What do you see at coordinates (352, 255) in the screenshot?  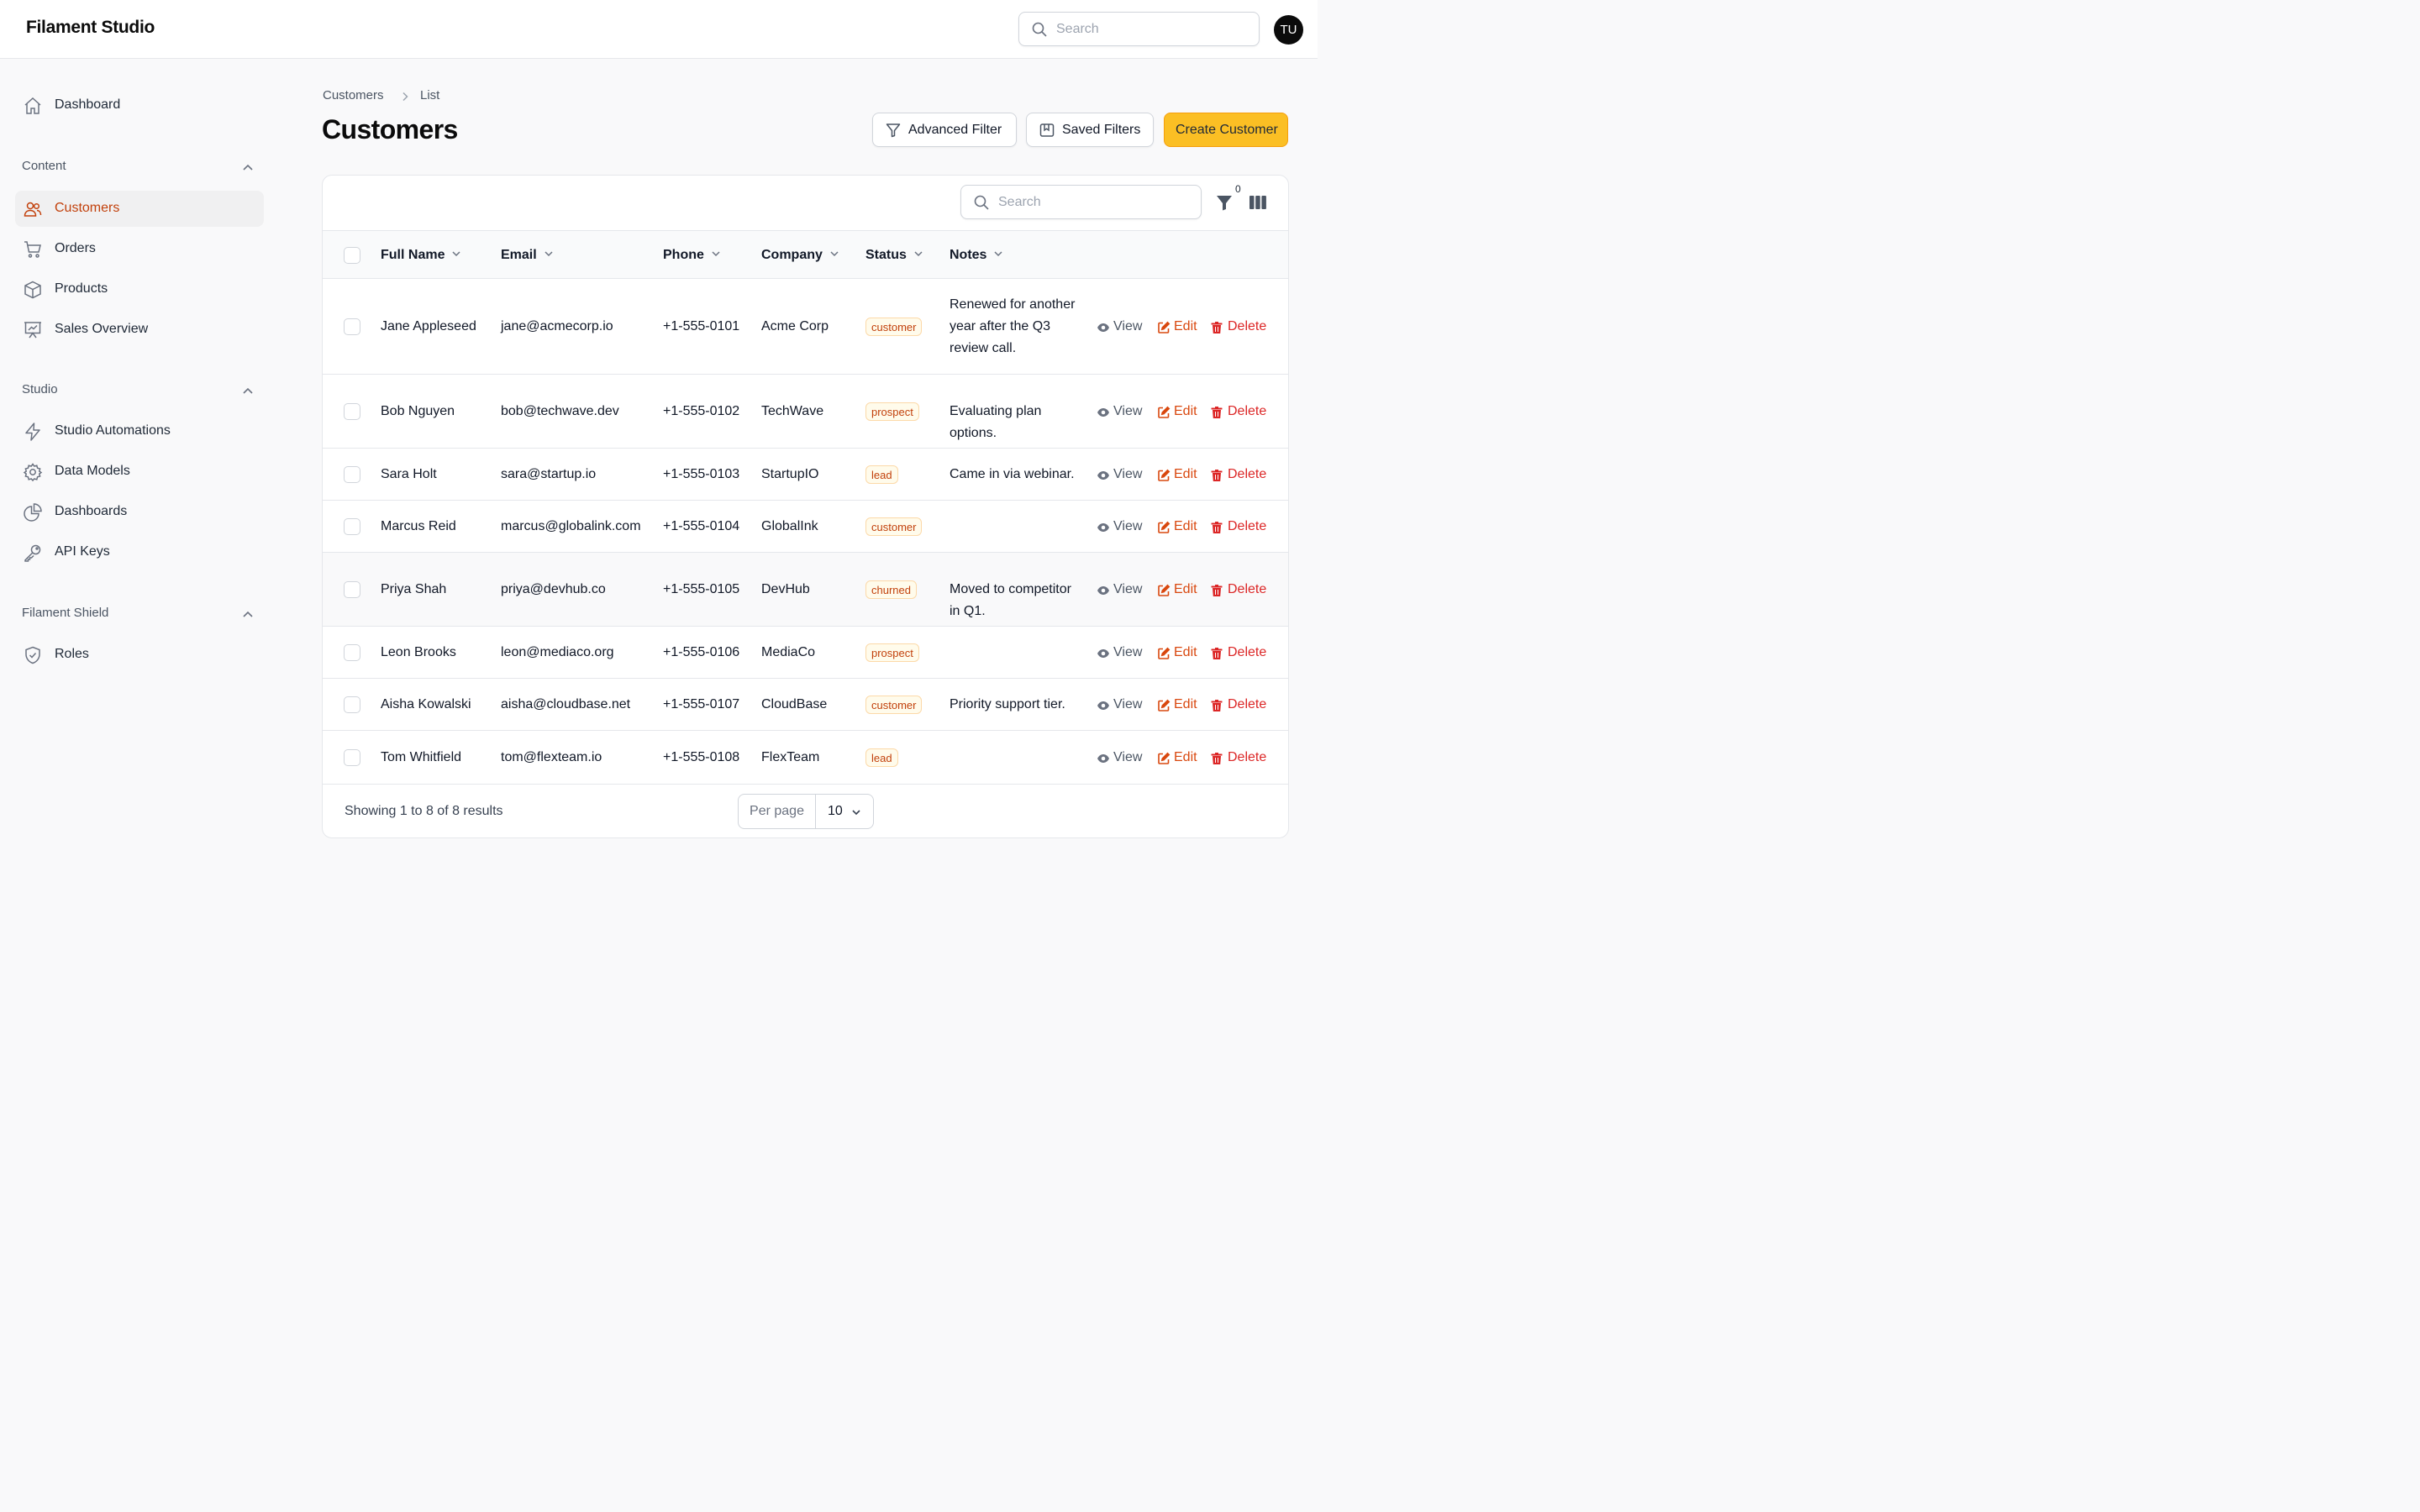 I see `select-all-checkbox` at bounding box center [352, 255].